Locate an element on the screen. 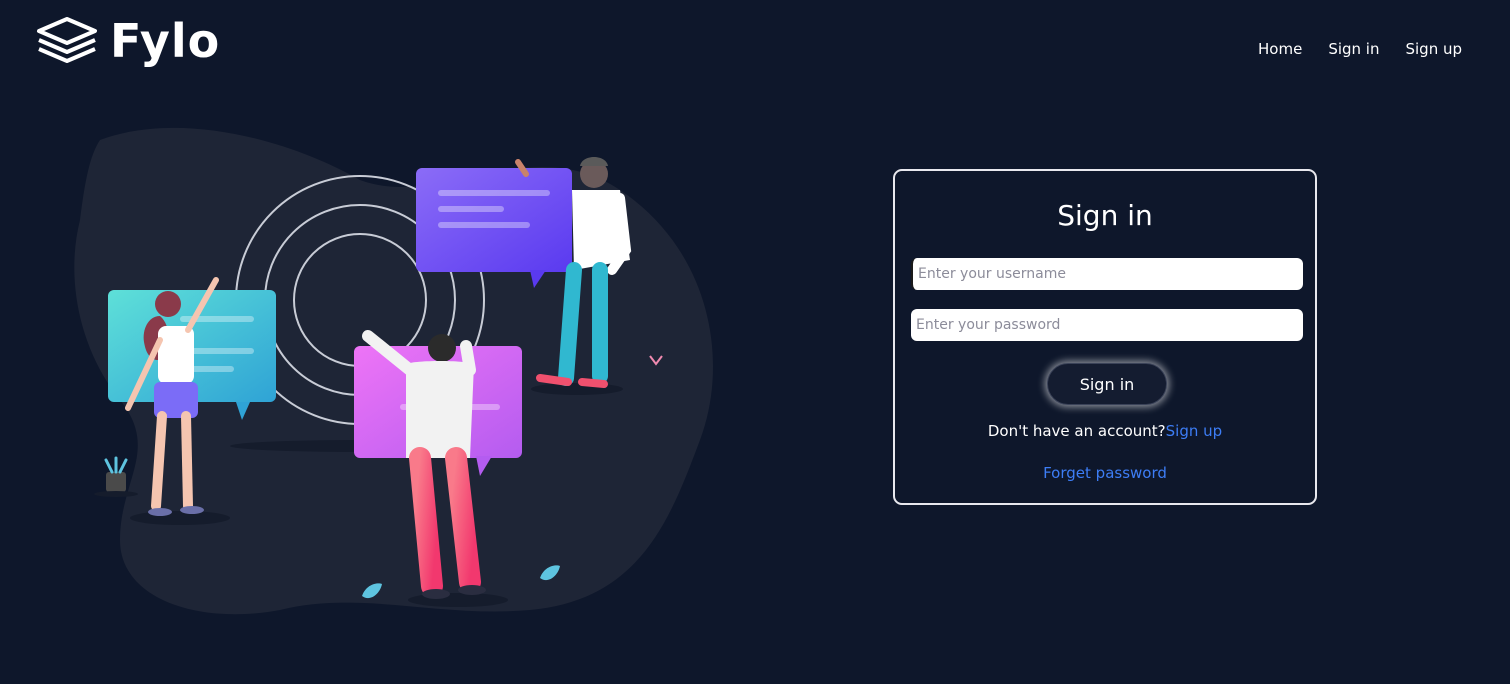 This screenshot has height=684, width=1510. password-input is located at coordinates (1107, 325).